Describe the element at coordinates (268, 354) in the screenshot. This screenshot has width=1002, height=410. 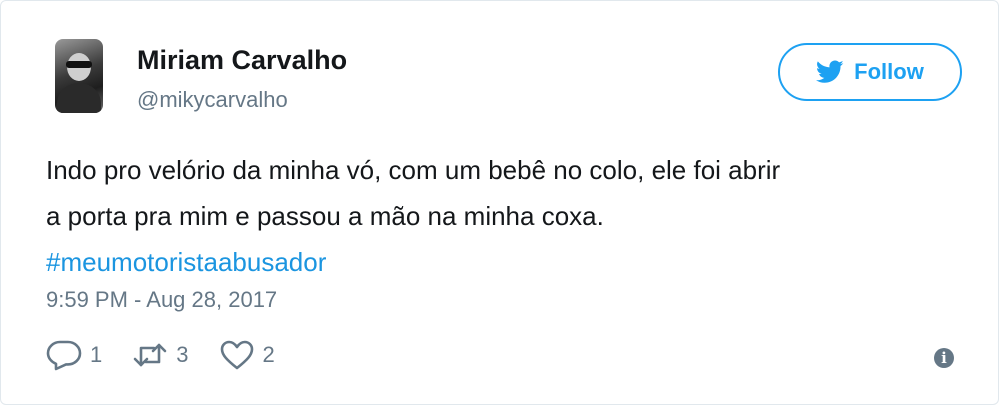
I see `like-count: 2` at that location.